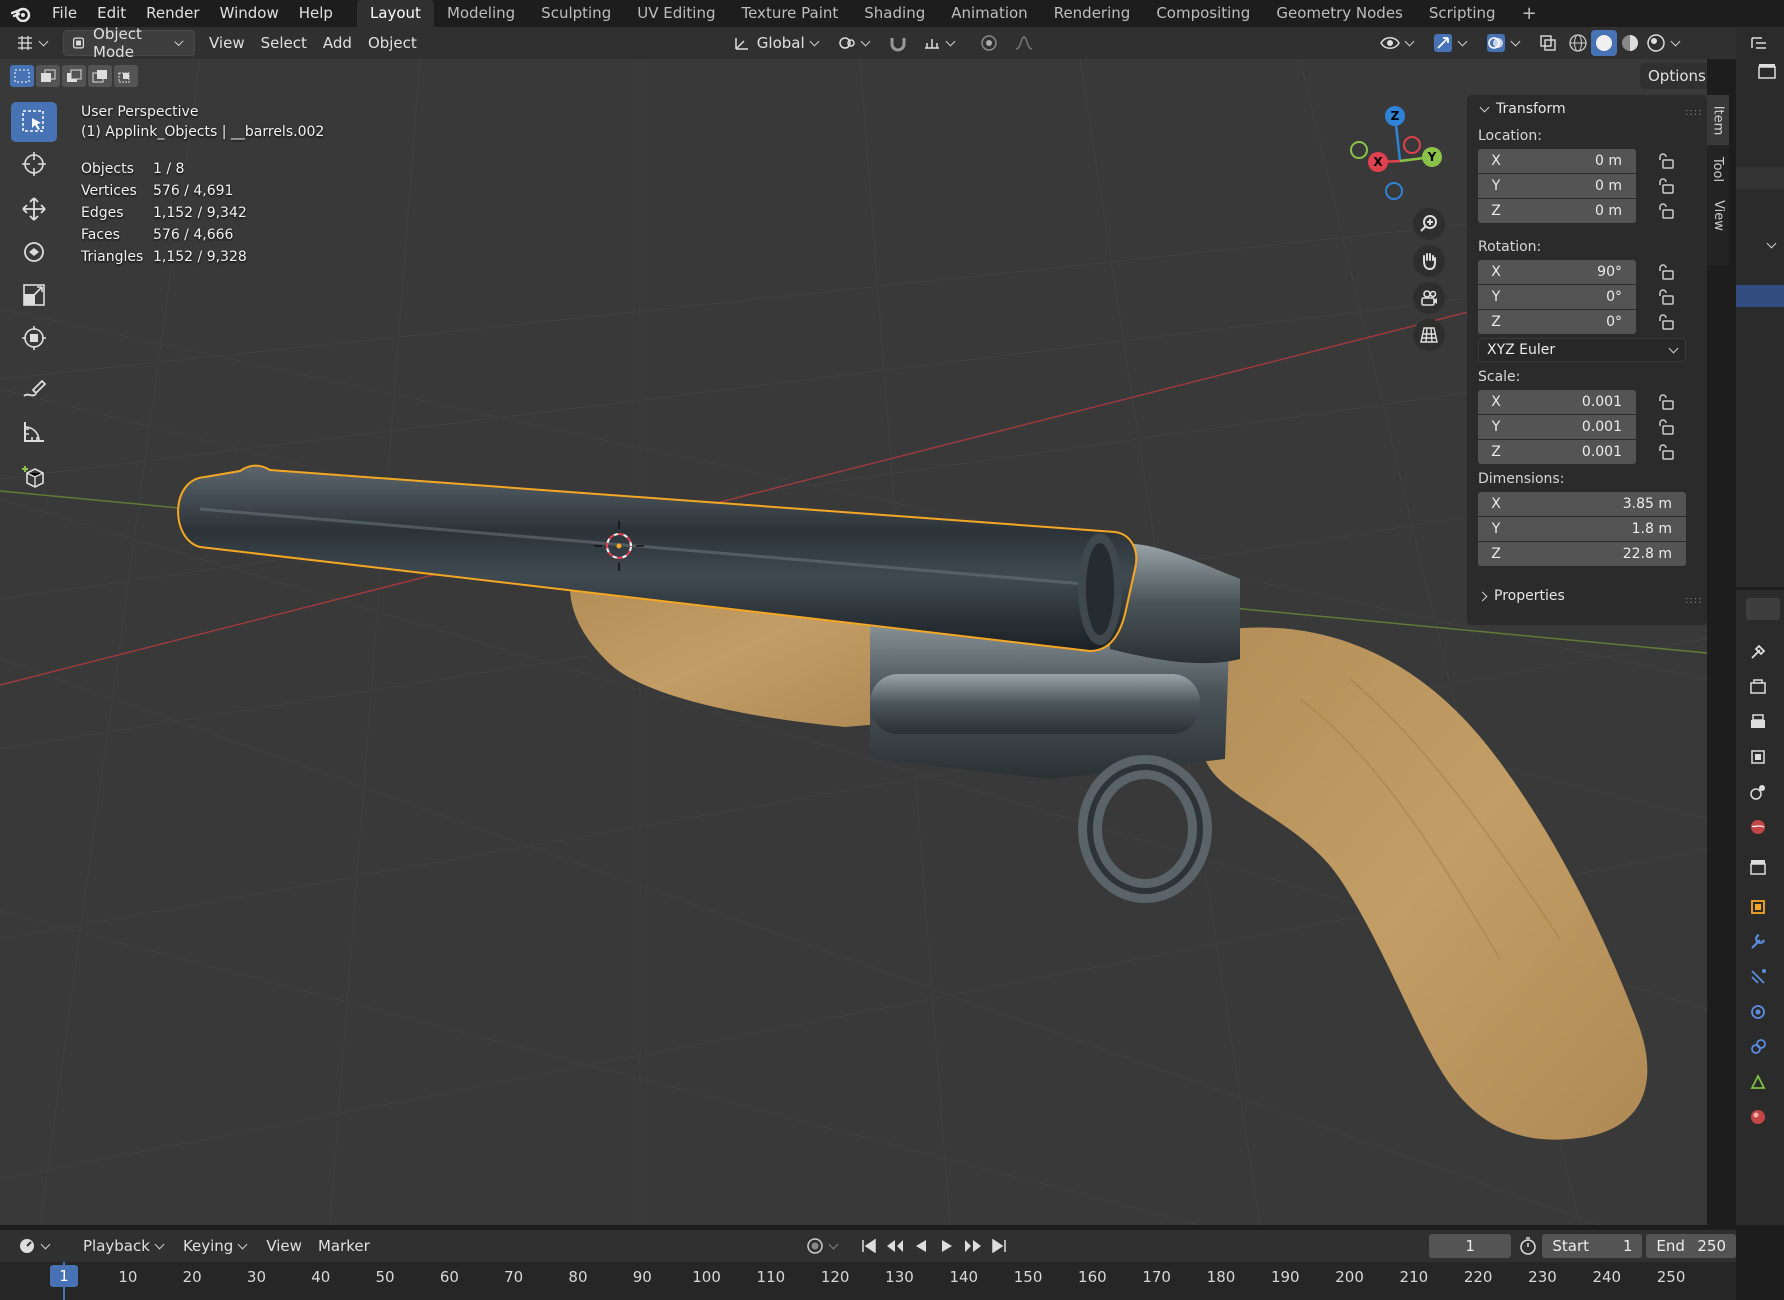 Image resolution: width=1784 pixels, height=1300 pixels. What do you see at coordinates (1758, 867) in the screenshot?
I see `collection-properties-icon` at bounding box center [1758, 867].